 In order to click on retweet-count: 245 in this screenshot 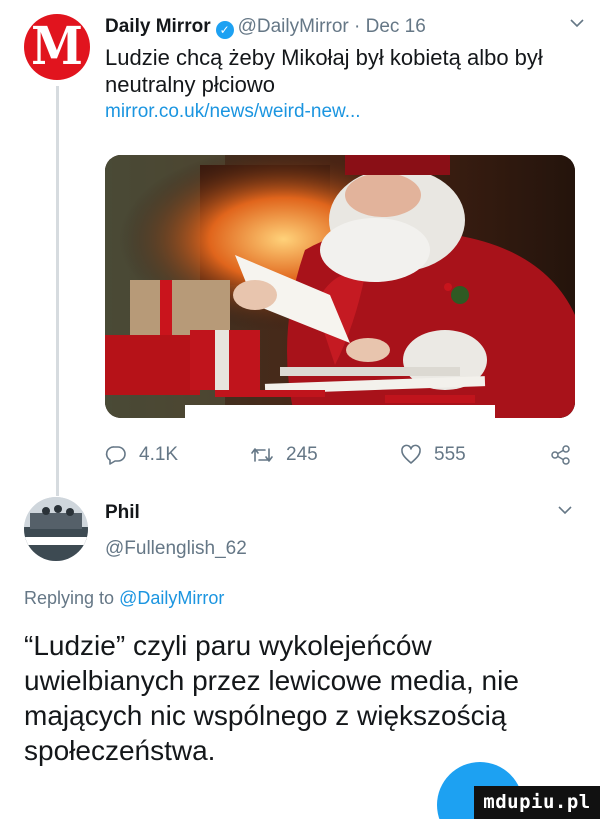, I will do `click(302, 454)`.